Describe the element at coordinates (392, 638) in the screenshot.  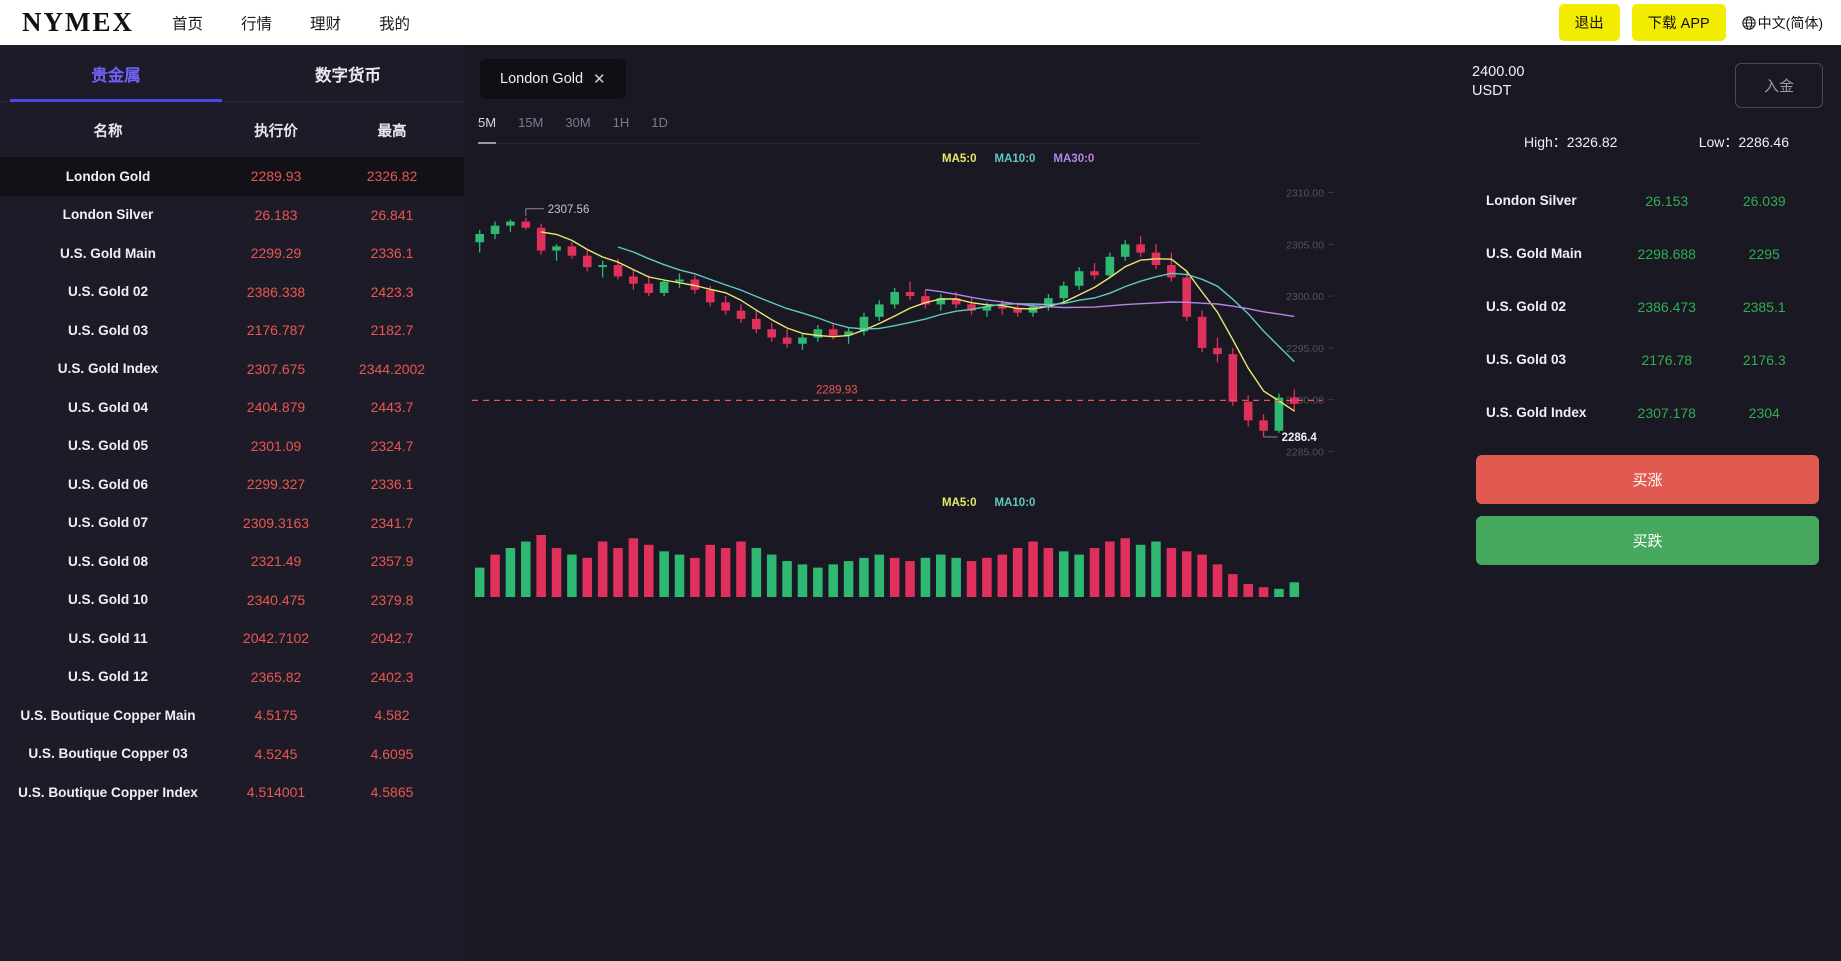
I see `row-high: 2042.7` at that location.